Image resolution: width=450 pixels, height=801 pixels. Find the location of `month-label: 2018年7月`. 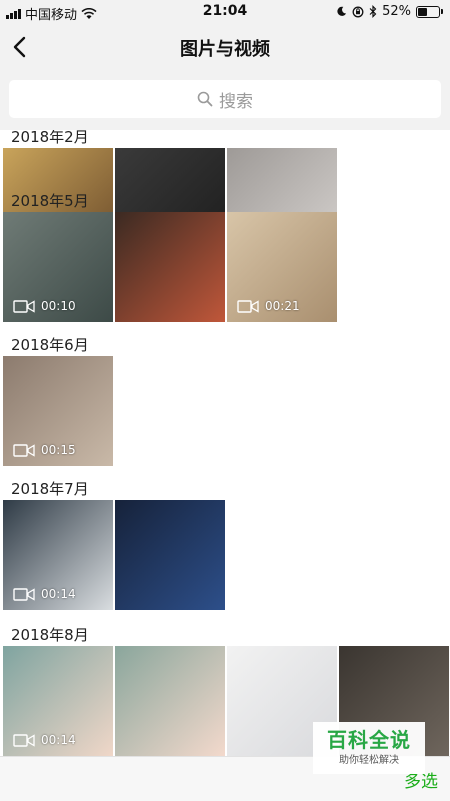

month-label: 2018年7月 is located at coordinates (50, 489).